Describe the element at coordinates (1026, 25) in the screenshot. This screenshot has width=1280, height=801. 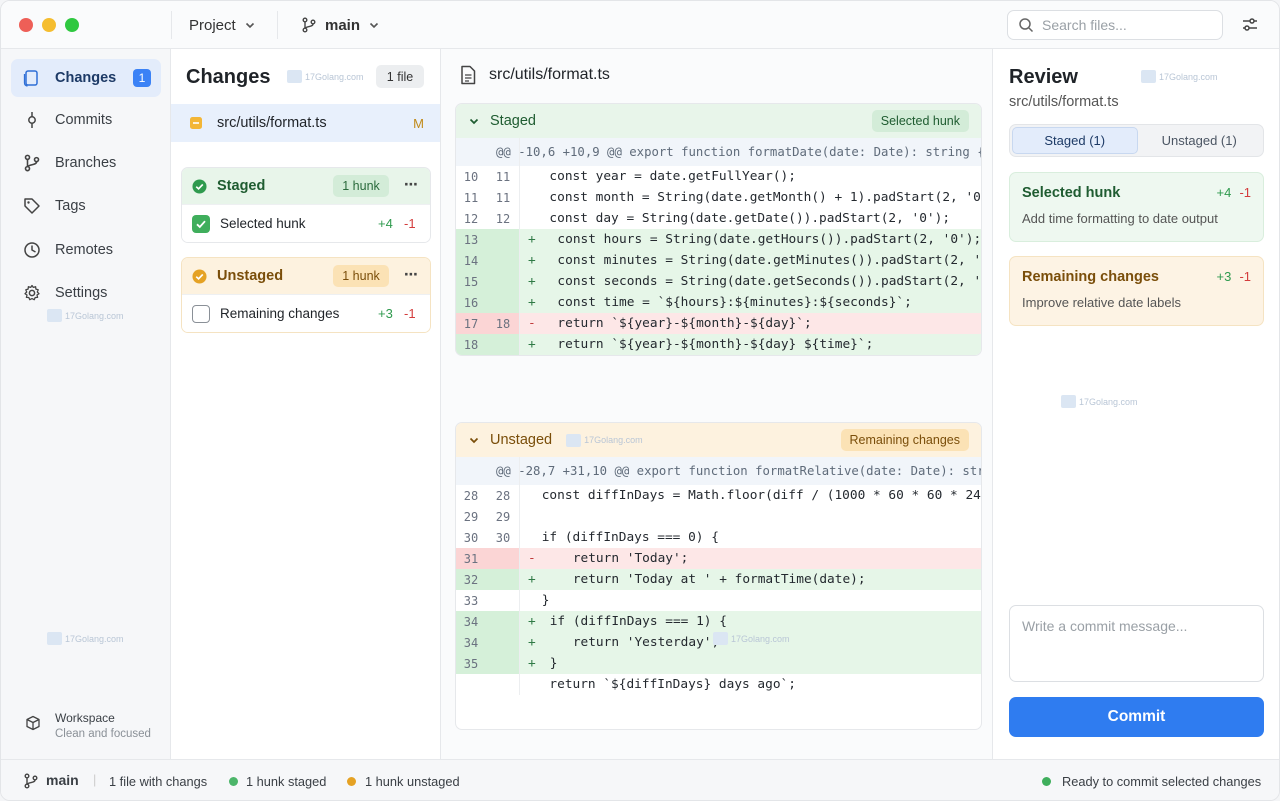
I see `search-icon` at that location.